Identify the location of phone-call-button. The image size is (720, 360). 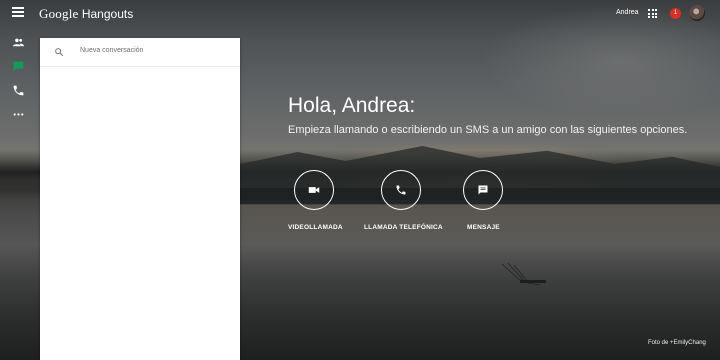
(401, 190).